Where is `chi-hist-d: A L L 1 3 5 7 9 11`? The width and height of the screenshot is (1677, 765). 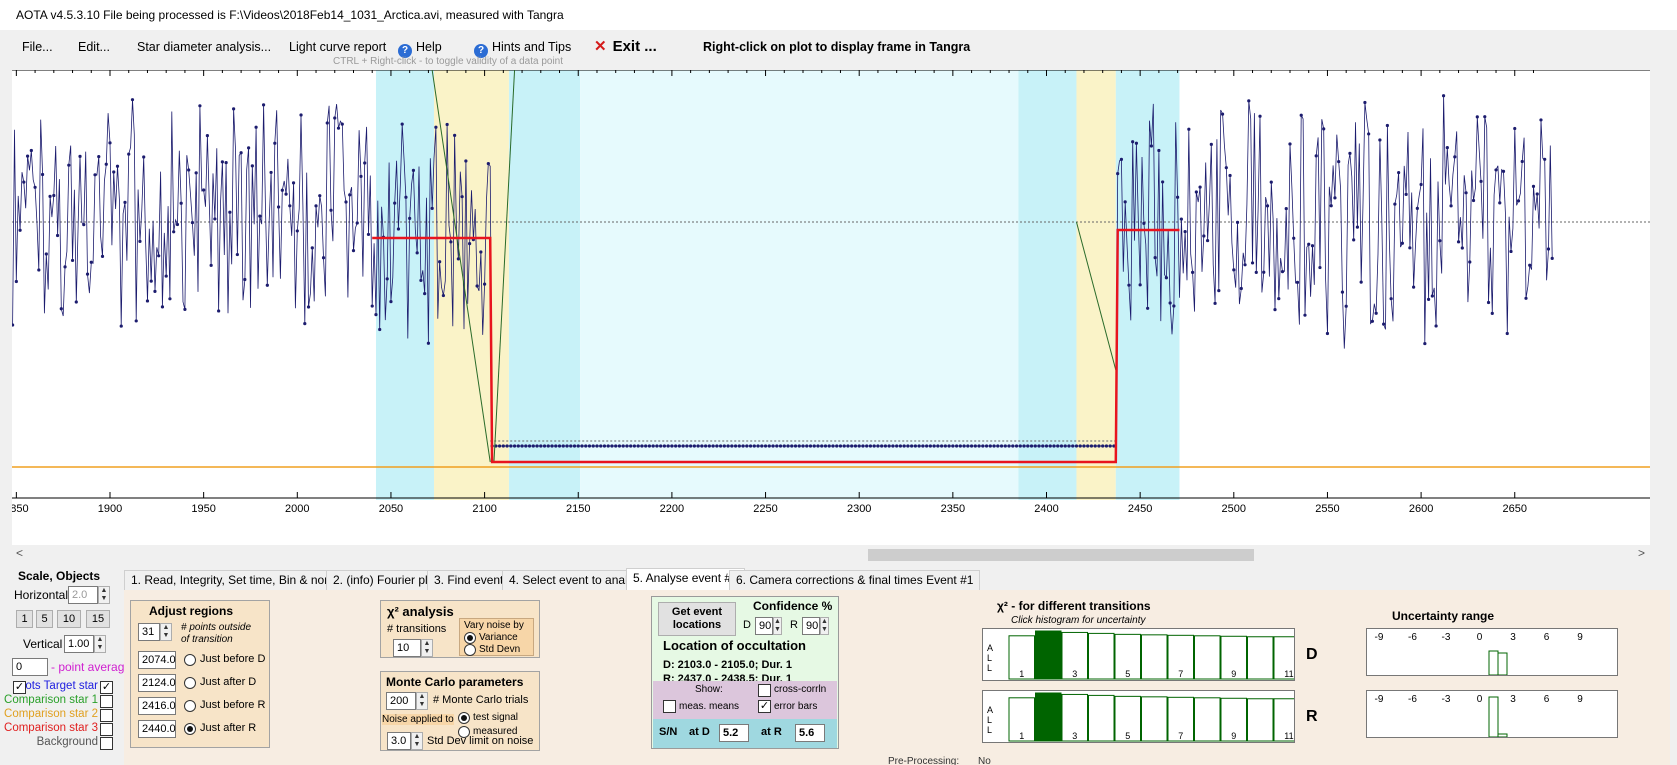 chi-hist-d: A L L 1 3 5 7 9 11 is located at coordinates (1154, 654).